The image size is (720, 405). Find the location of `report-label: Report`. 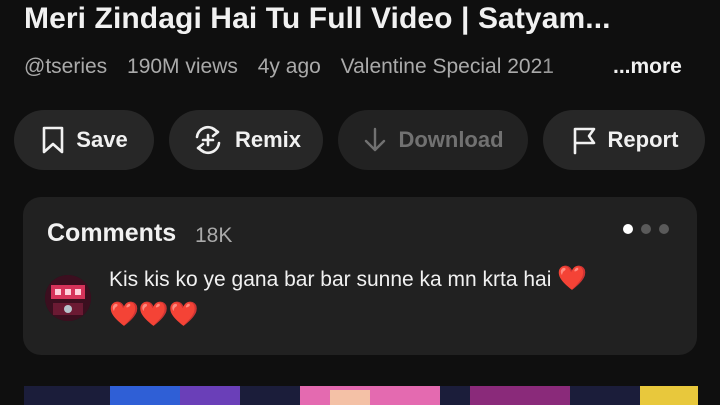

report-label: Report is located at coordinates (643, 139).